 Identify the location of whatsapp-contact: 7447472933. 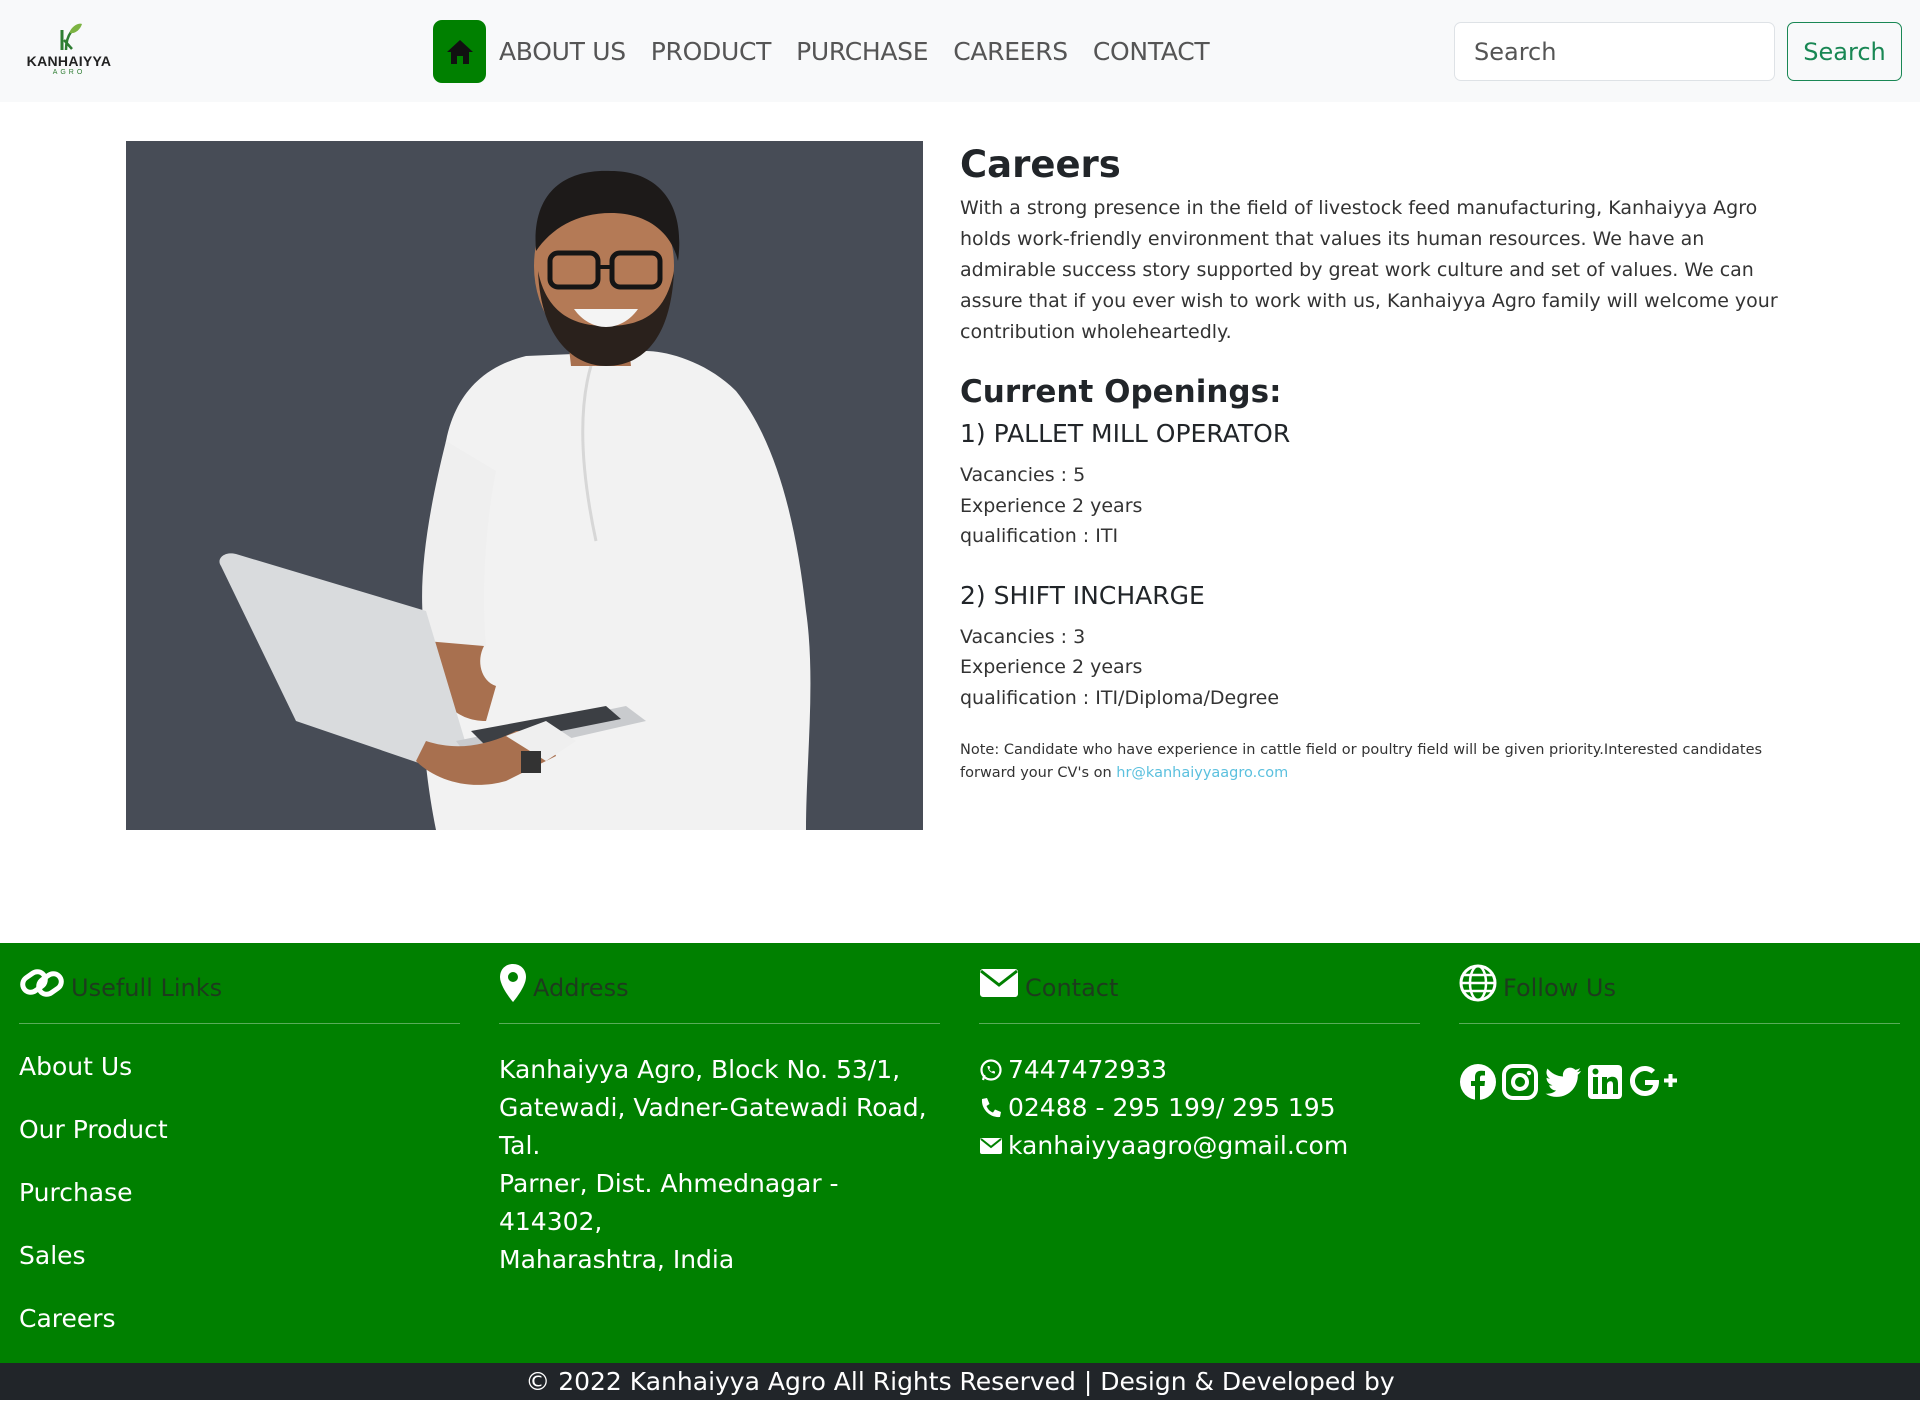
(1163, 1070).